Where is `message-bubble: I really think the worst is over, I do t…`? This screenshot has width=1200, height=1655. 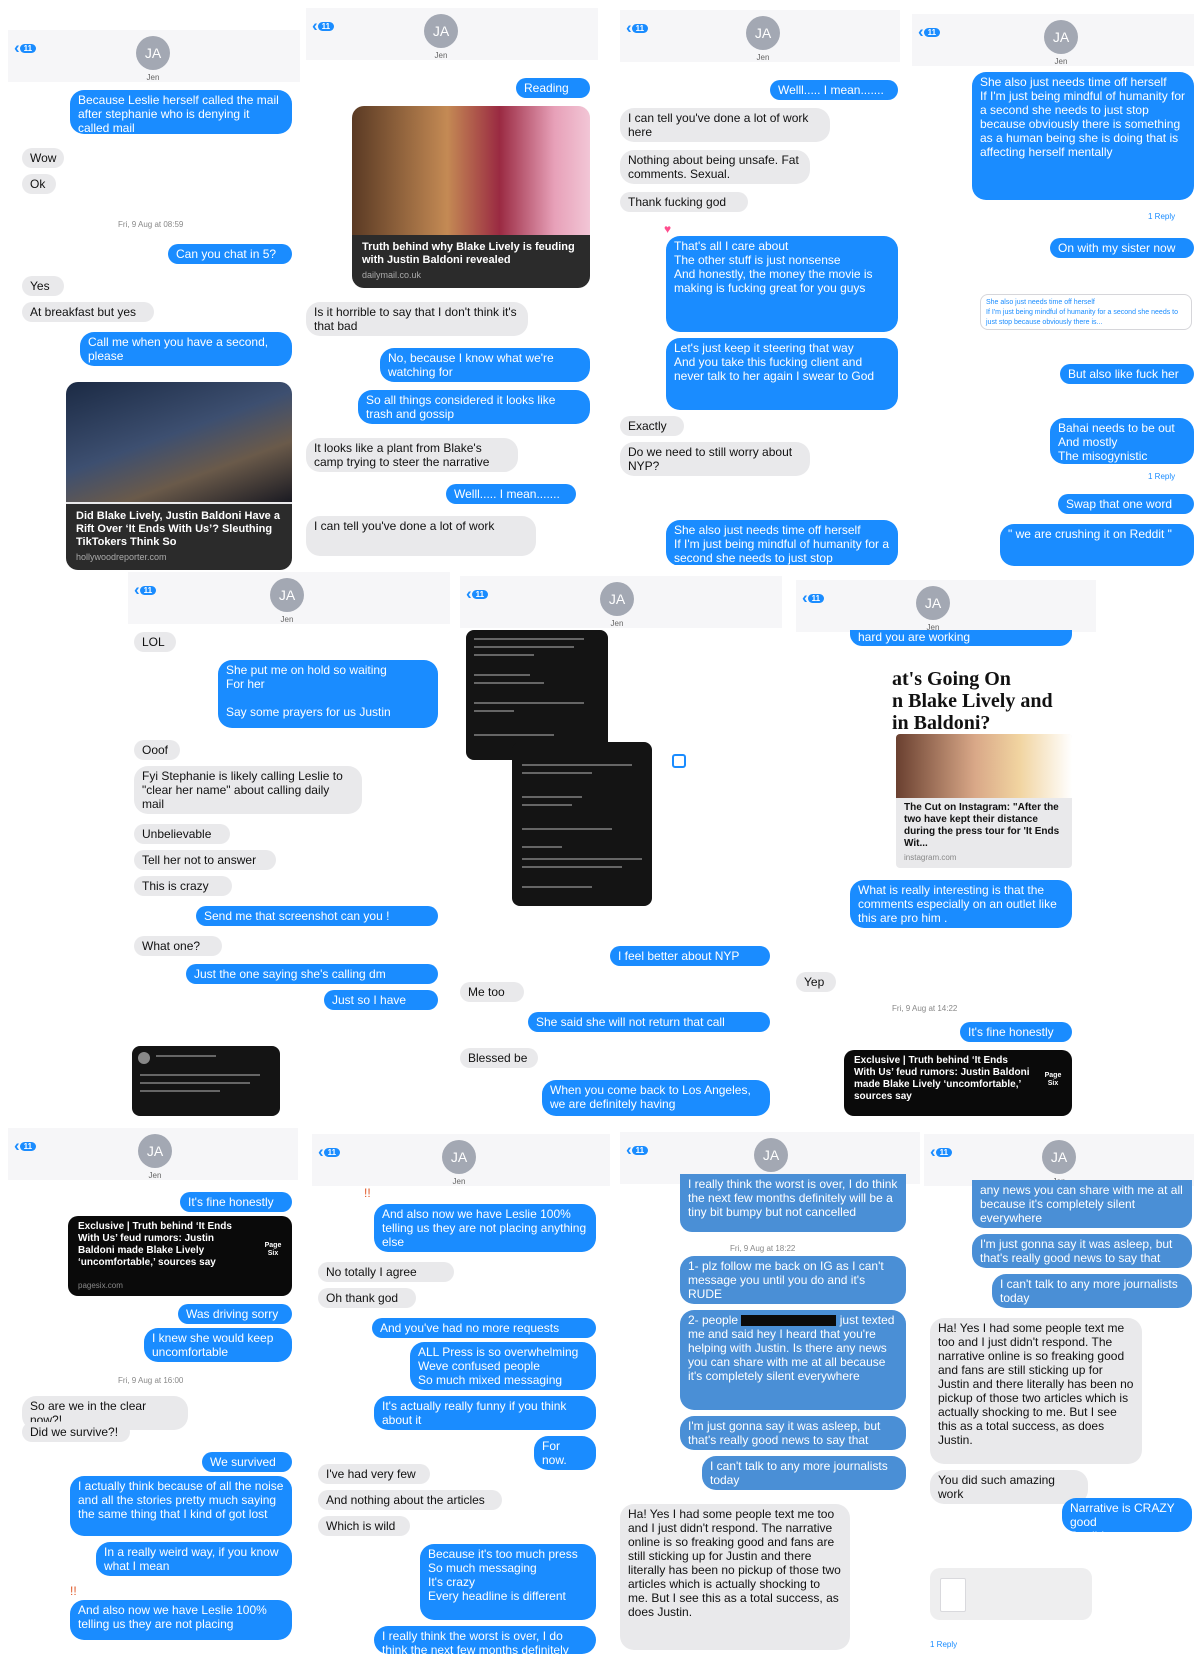 message-bubble: I really think the worst is over, I do t… is located at coordinates (793, 1203).